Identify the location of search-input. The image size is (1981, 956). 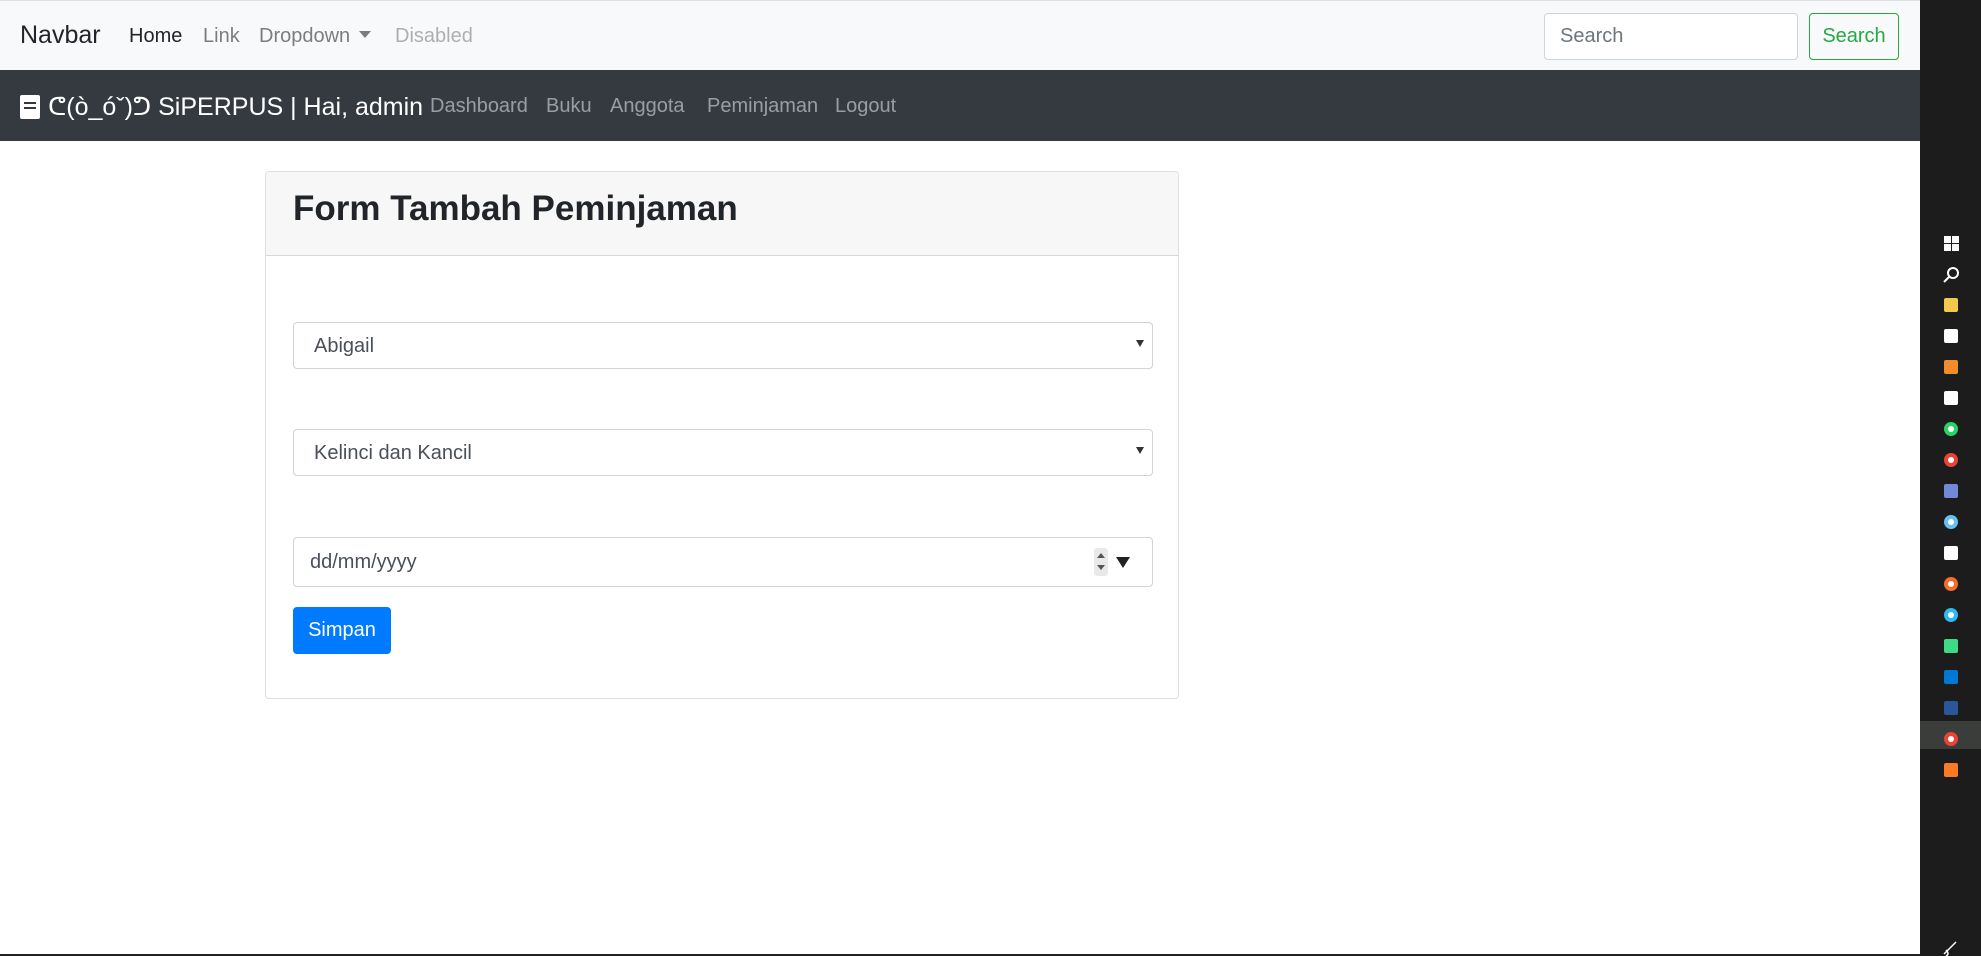
(1671, 36).